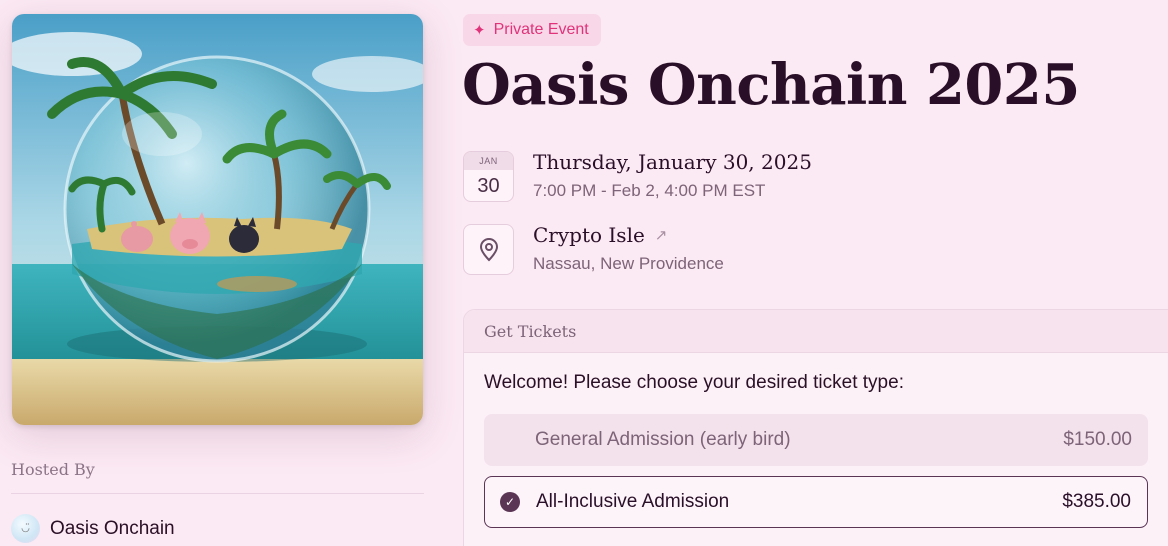 This screenshot has height=546, width=1168. I want to click on calendar-icon: JAN 30, so click(488, 176).